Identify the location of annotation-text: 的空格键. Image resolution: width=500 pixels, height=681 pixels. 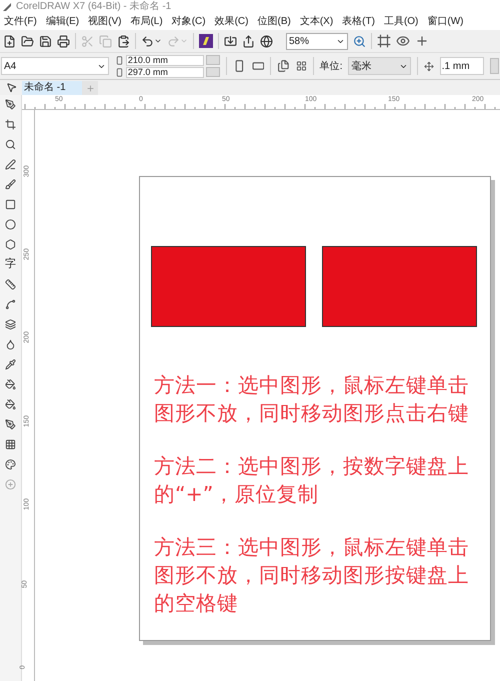
(196, 603).